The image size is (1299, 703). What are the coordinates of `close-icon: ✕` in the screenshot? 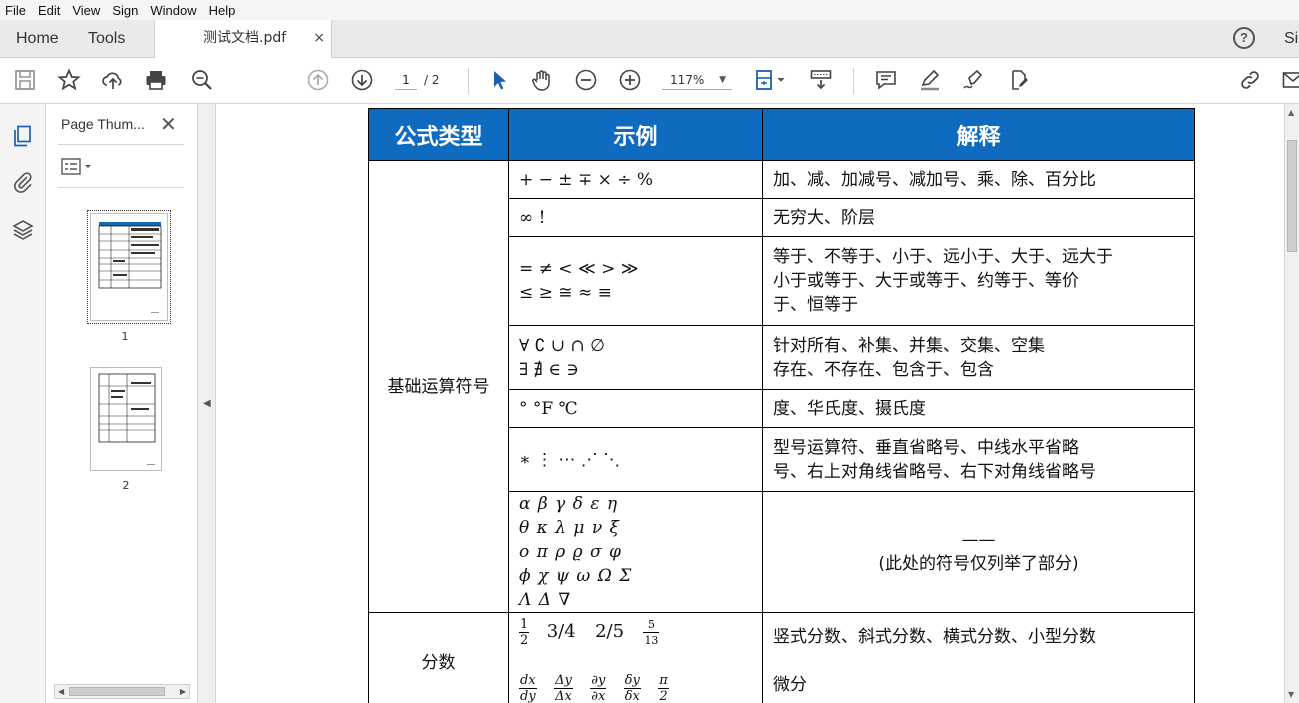 It's located at (168, 124).